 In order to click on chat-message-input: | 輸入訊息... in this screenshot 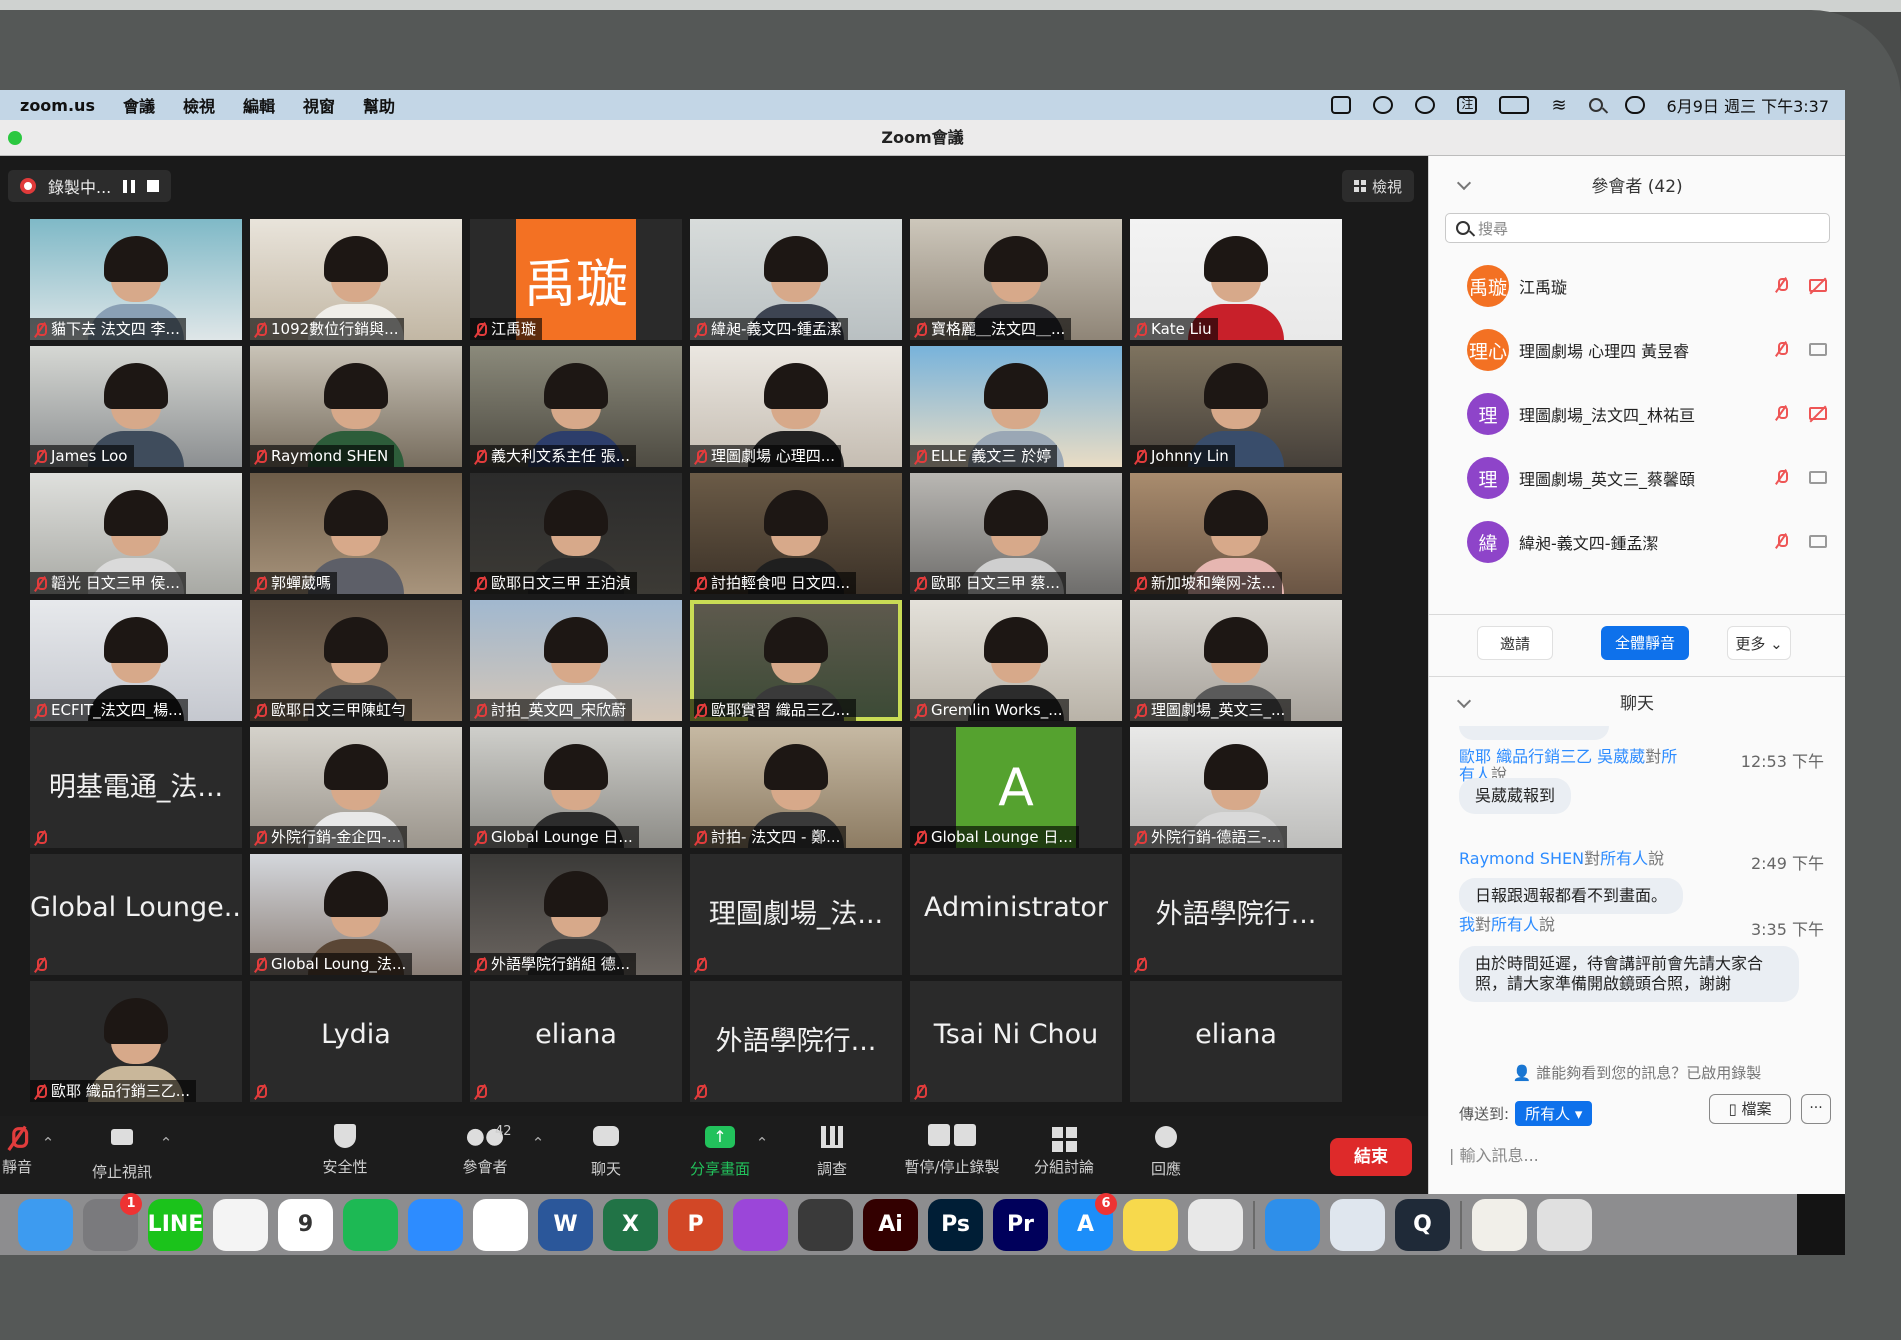, I will do `click(1494, 1154)`.